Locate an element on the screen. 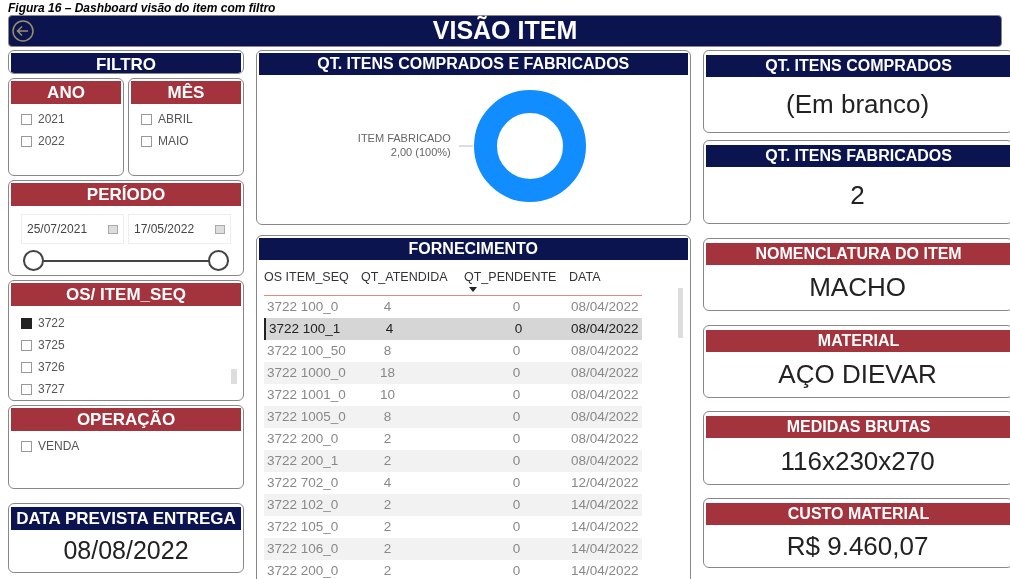 Image resolution: width=1010 pixels, height=579 pixels. table-row: 3722 1005_0 8 0 08/04/2022 is located at coordinates (453, 417).